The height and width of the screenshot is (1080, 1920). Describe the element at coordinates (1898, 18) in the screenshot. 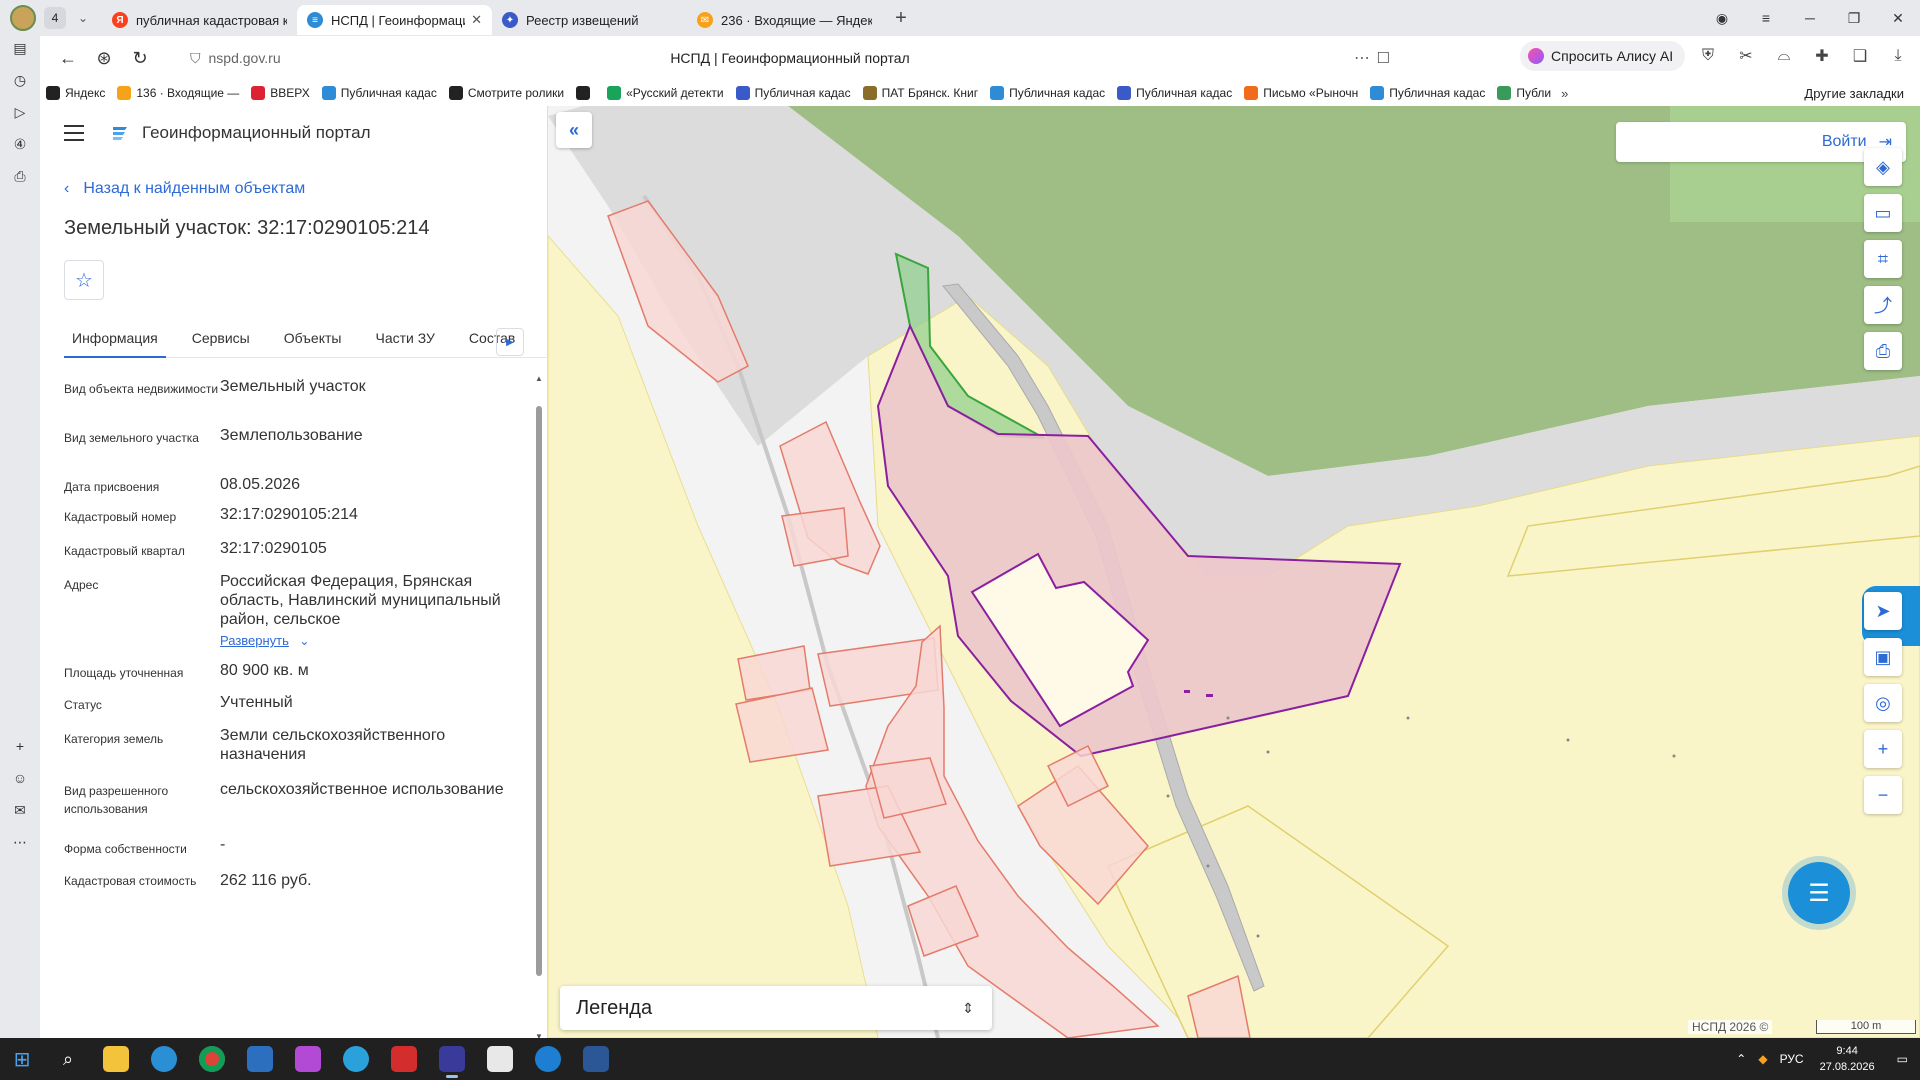

I see `close-window-icon: ✕` at that location.